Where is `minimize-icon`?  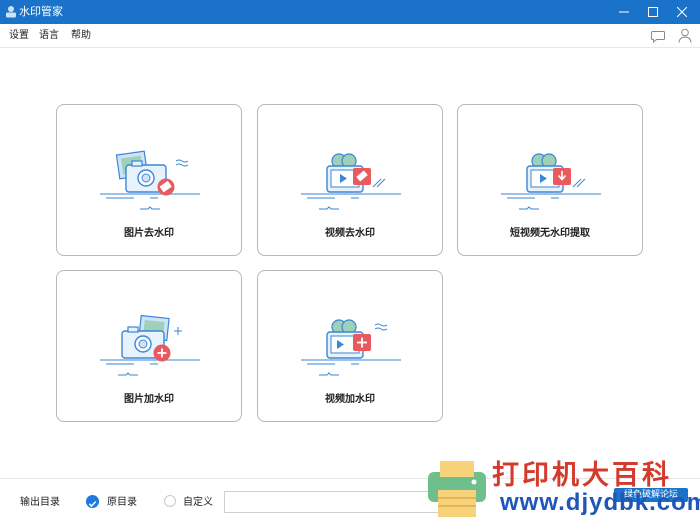 minimize-icon is located at coordinates (624, 12).